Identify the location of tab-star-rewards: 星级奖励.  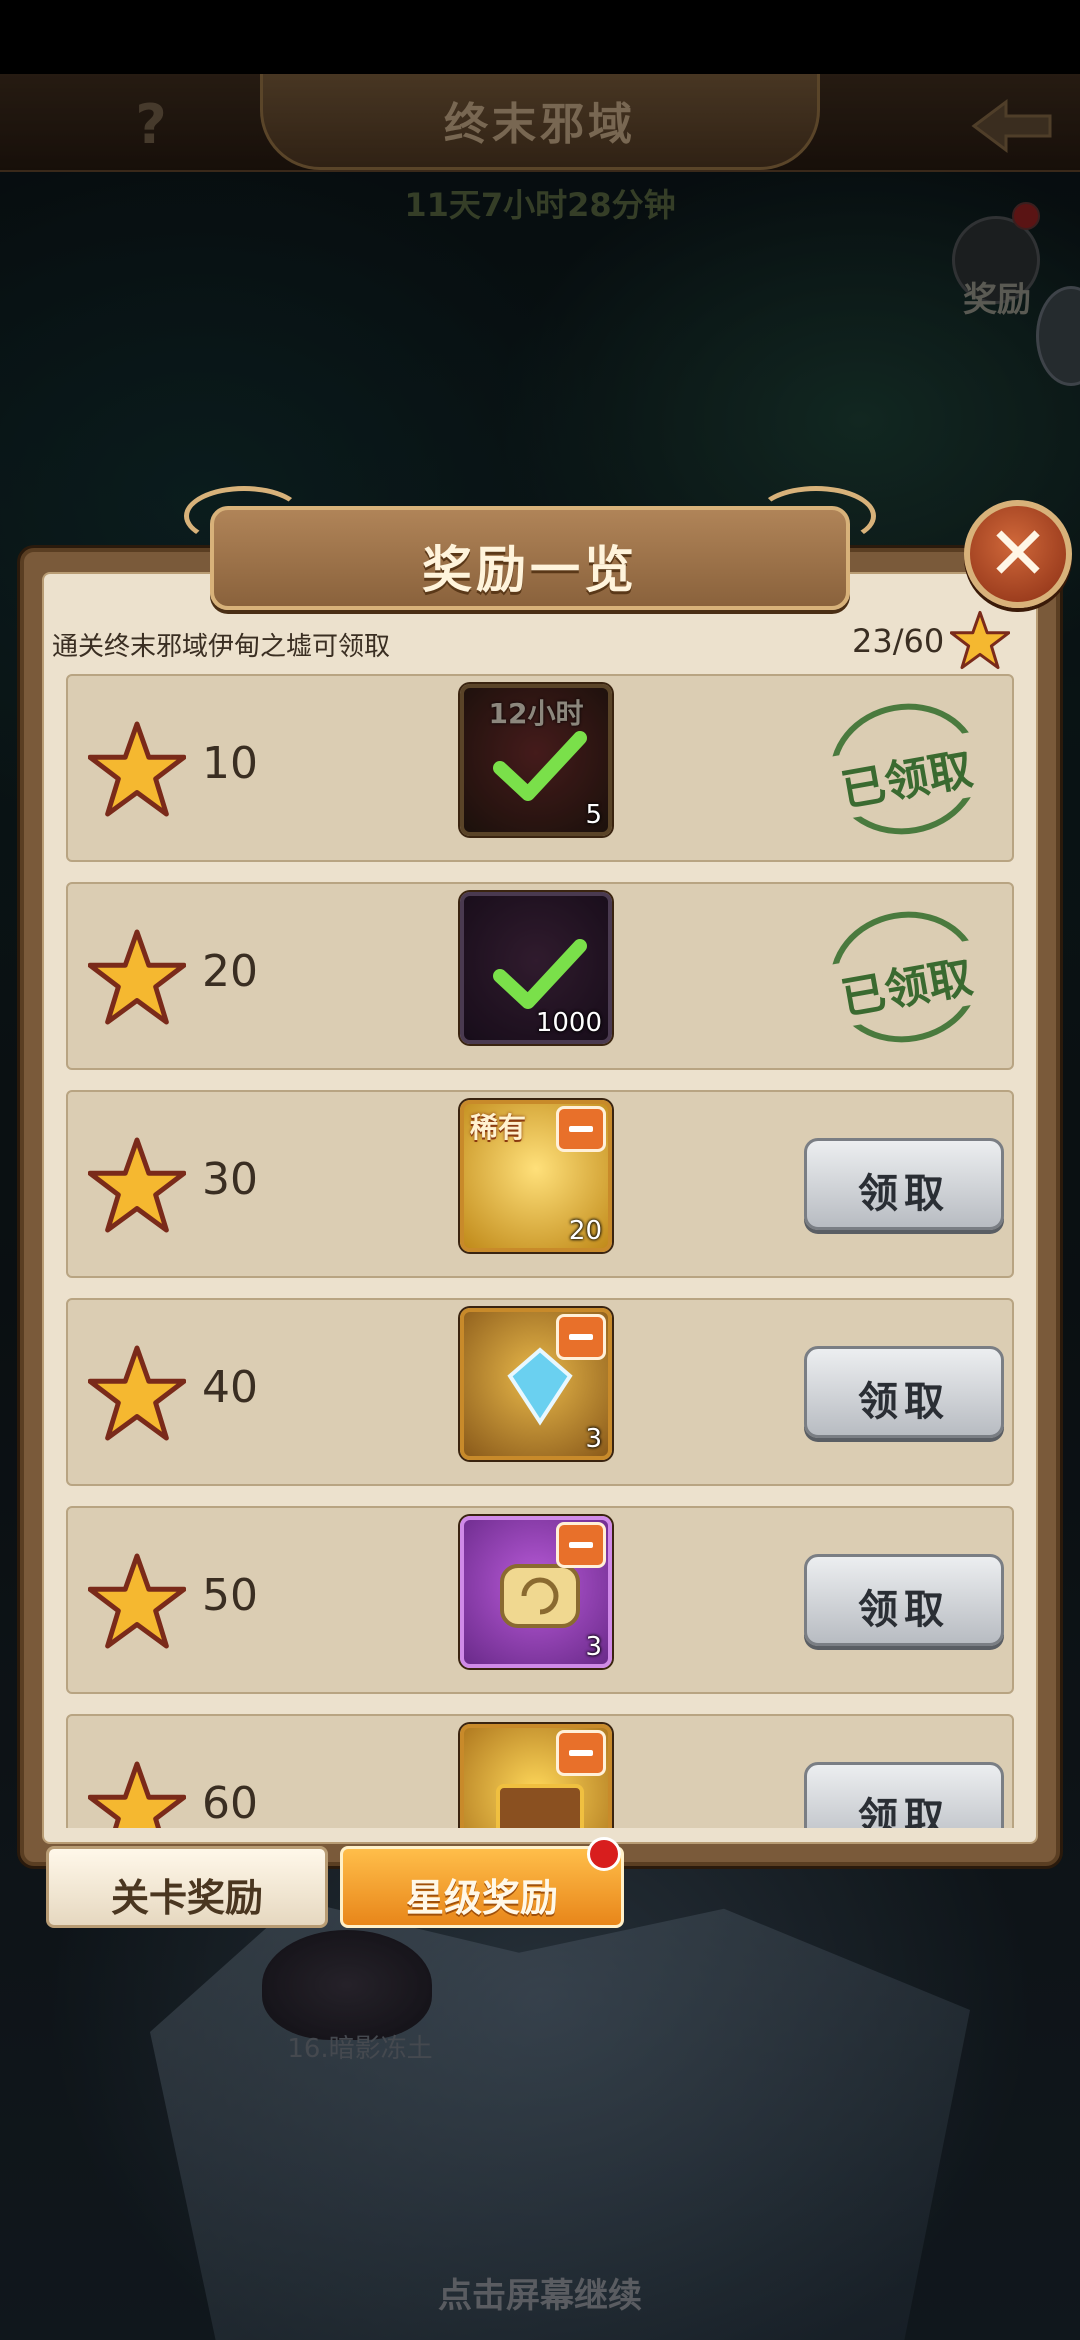
(482, 1882).